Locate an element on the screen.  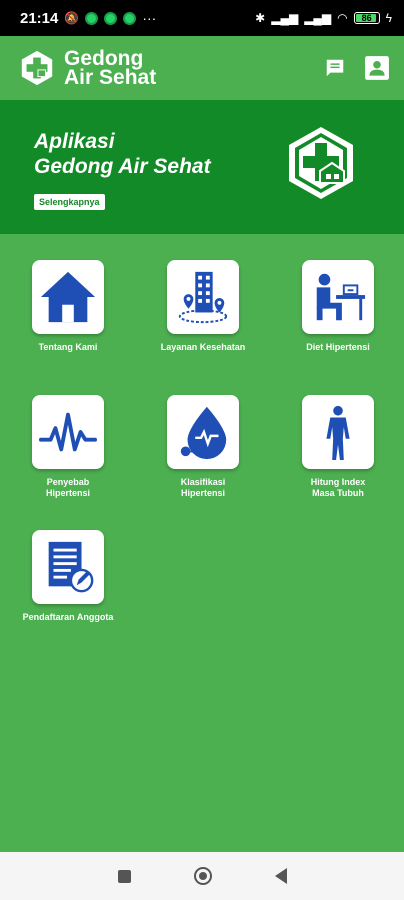
menu-label: Pendaftaran Anggota is located at coordinates (68, 617).